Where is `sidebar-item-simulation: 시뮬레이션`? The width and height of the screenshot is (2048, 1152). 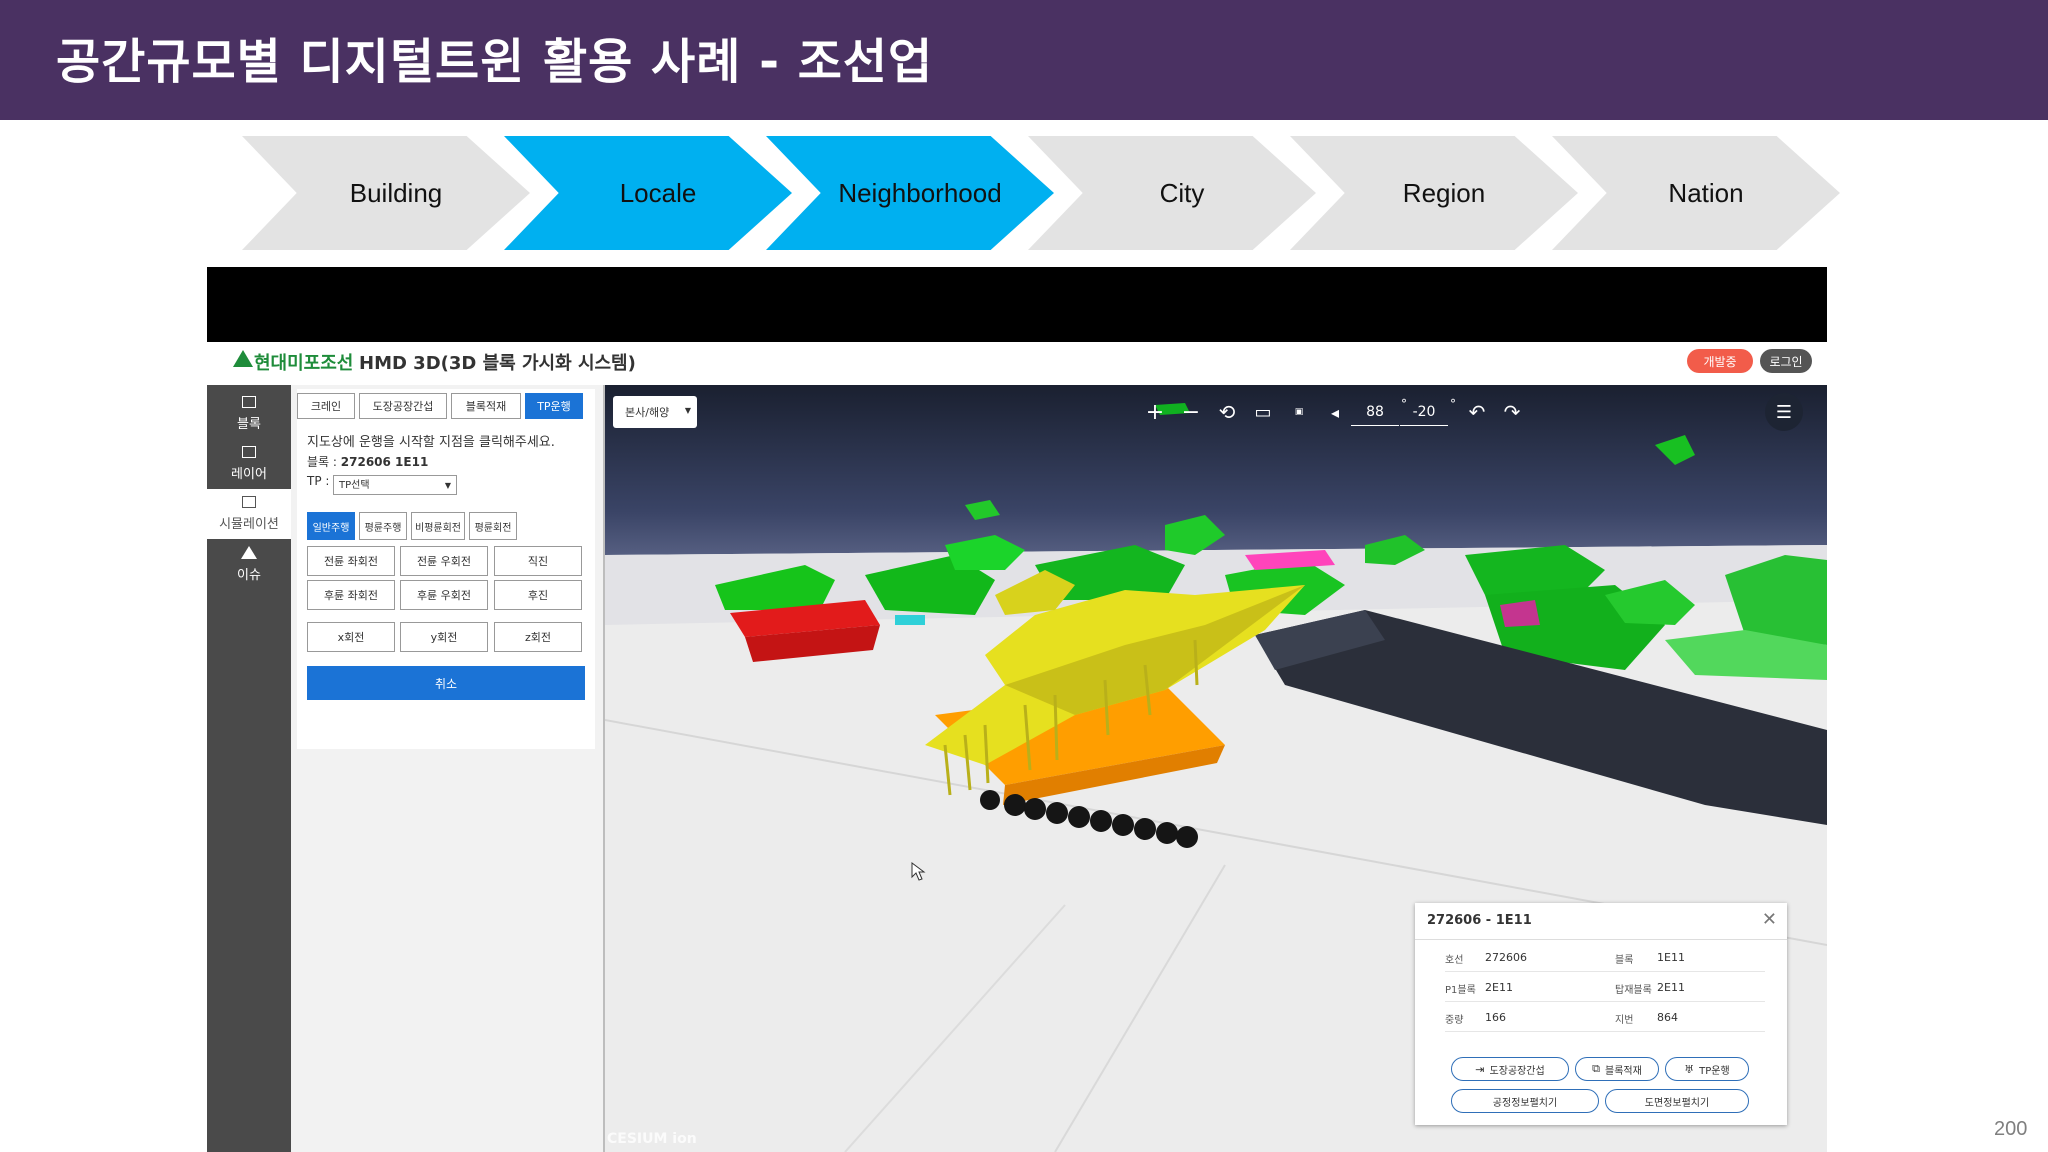 sidebar-item-simulation: 시뮬레이션 is located at coordinates (249, 514).